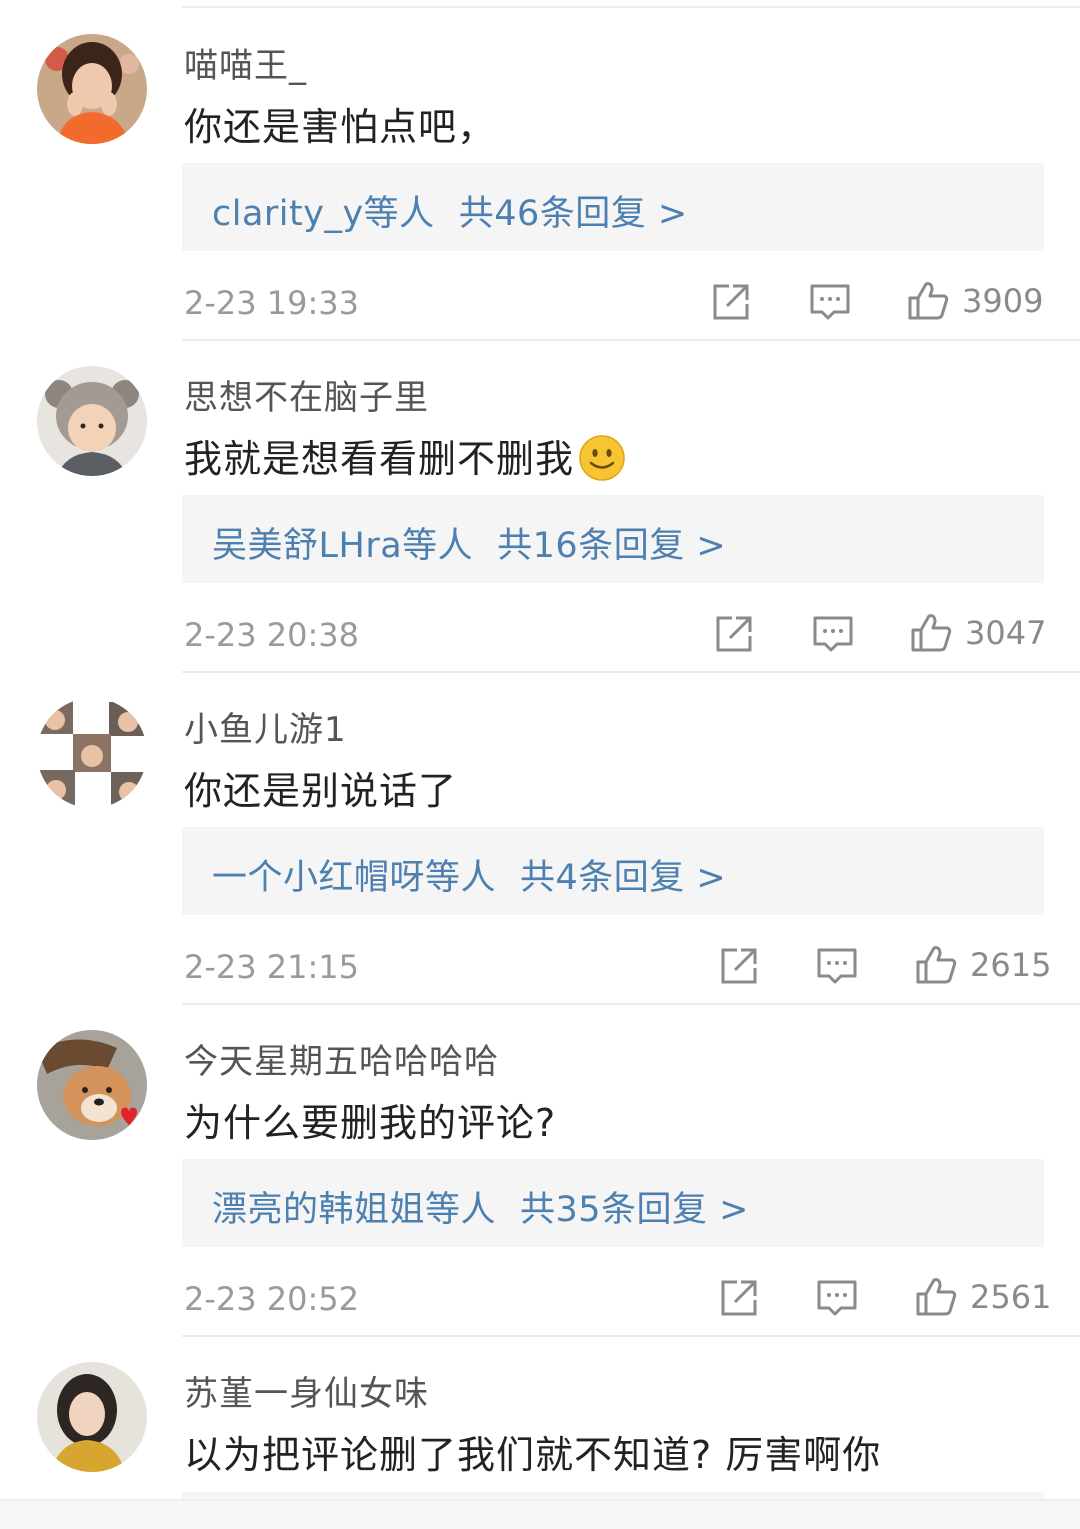  What do you see at coordinates (379, 459) in the screenshot?
I see `comment-text-content: 我就是想看看删不删我` at bounding box center [379, 459].